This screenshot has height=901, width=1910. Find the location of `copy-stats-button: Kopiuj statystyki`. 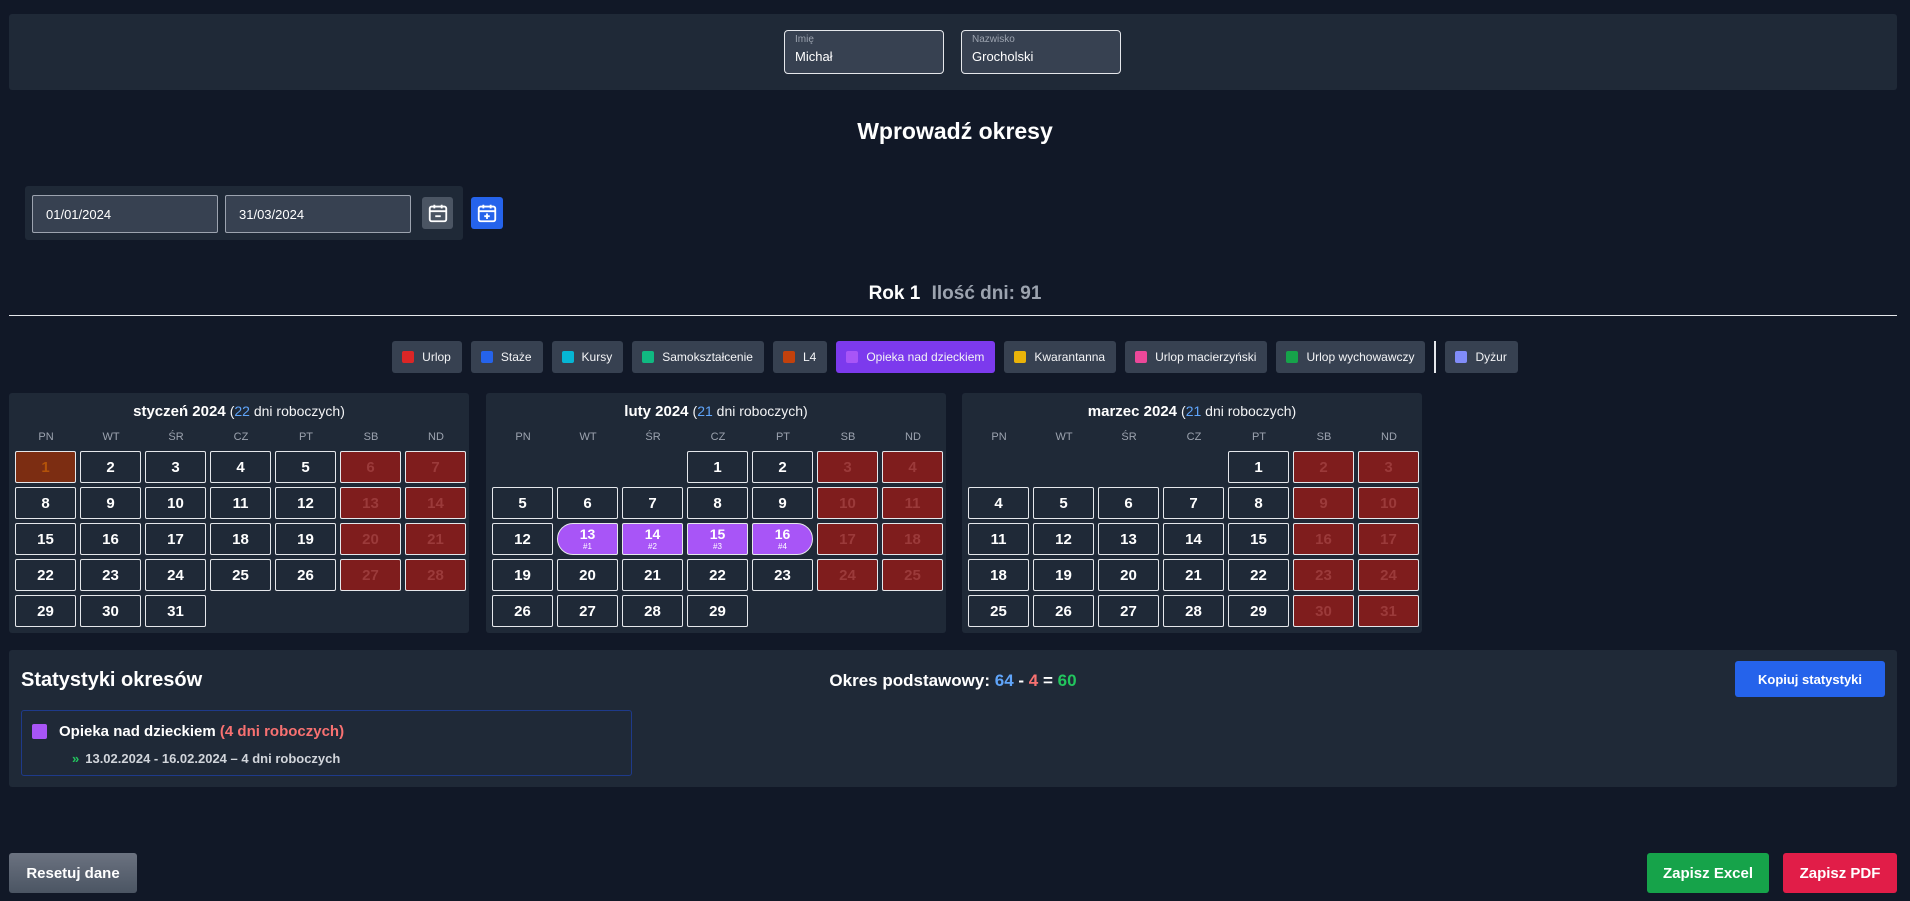

copy-stats-button: Kopiuj statystyki is located at coordinates (1810, 679).